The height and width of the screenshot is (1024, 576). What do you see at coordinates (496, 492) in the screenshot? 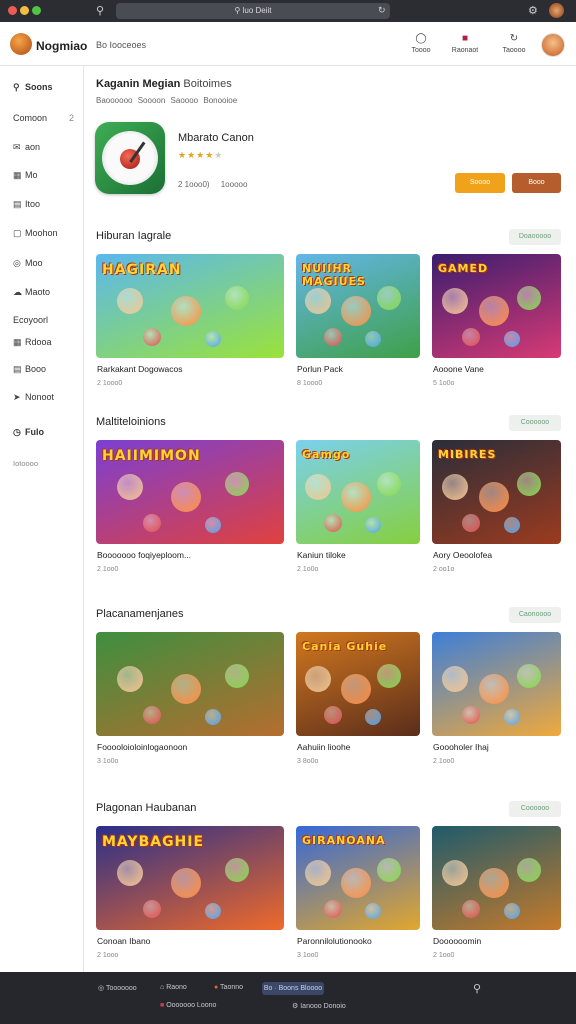
I see `game-card: MIBIRES` at bounding box center [496, 492].